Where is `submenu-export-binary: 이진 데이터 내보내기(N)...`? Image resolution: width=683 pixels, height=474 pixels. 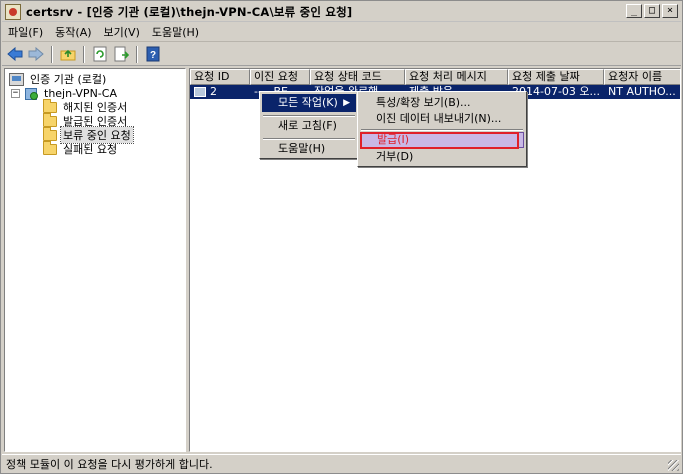 submenu-export-binary: 이진 데이터 내보내기(N)... is located at coordinates (442, 119).